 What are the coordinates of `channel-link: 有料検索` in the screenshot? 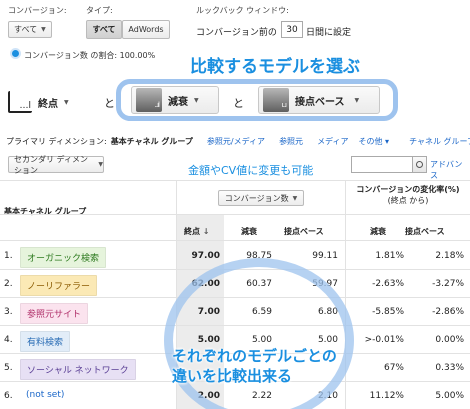 It's located at (45, 341).